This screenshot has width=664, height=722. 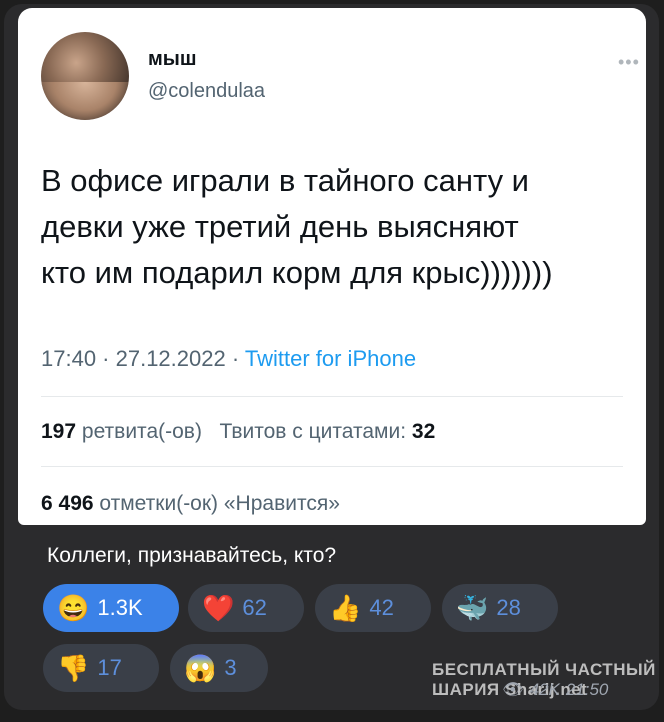 I want to click on ellipsis-icon: •••, so click(x=629, y=62).